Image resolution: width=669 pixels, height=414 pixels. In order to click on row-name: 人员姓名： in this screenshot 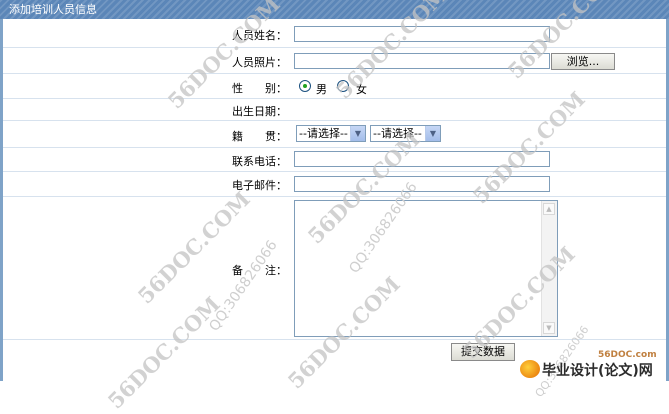, I will do `click(334, 33)`.